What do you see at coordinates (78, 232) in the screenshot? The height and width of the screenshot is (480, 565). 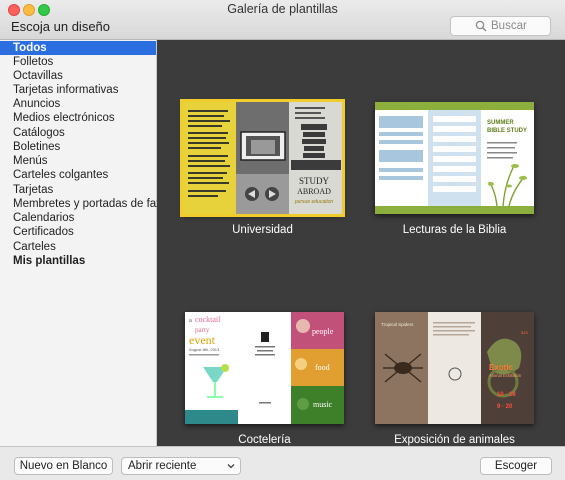 I see `sidebar-item-certificados: Certificados` at bounding box center [78, 232].